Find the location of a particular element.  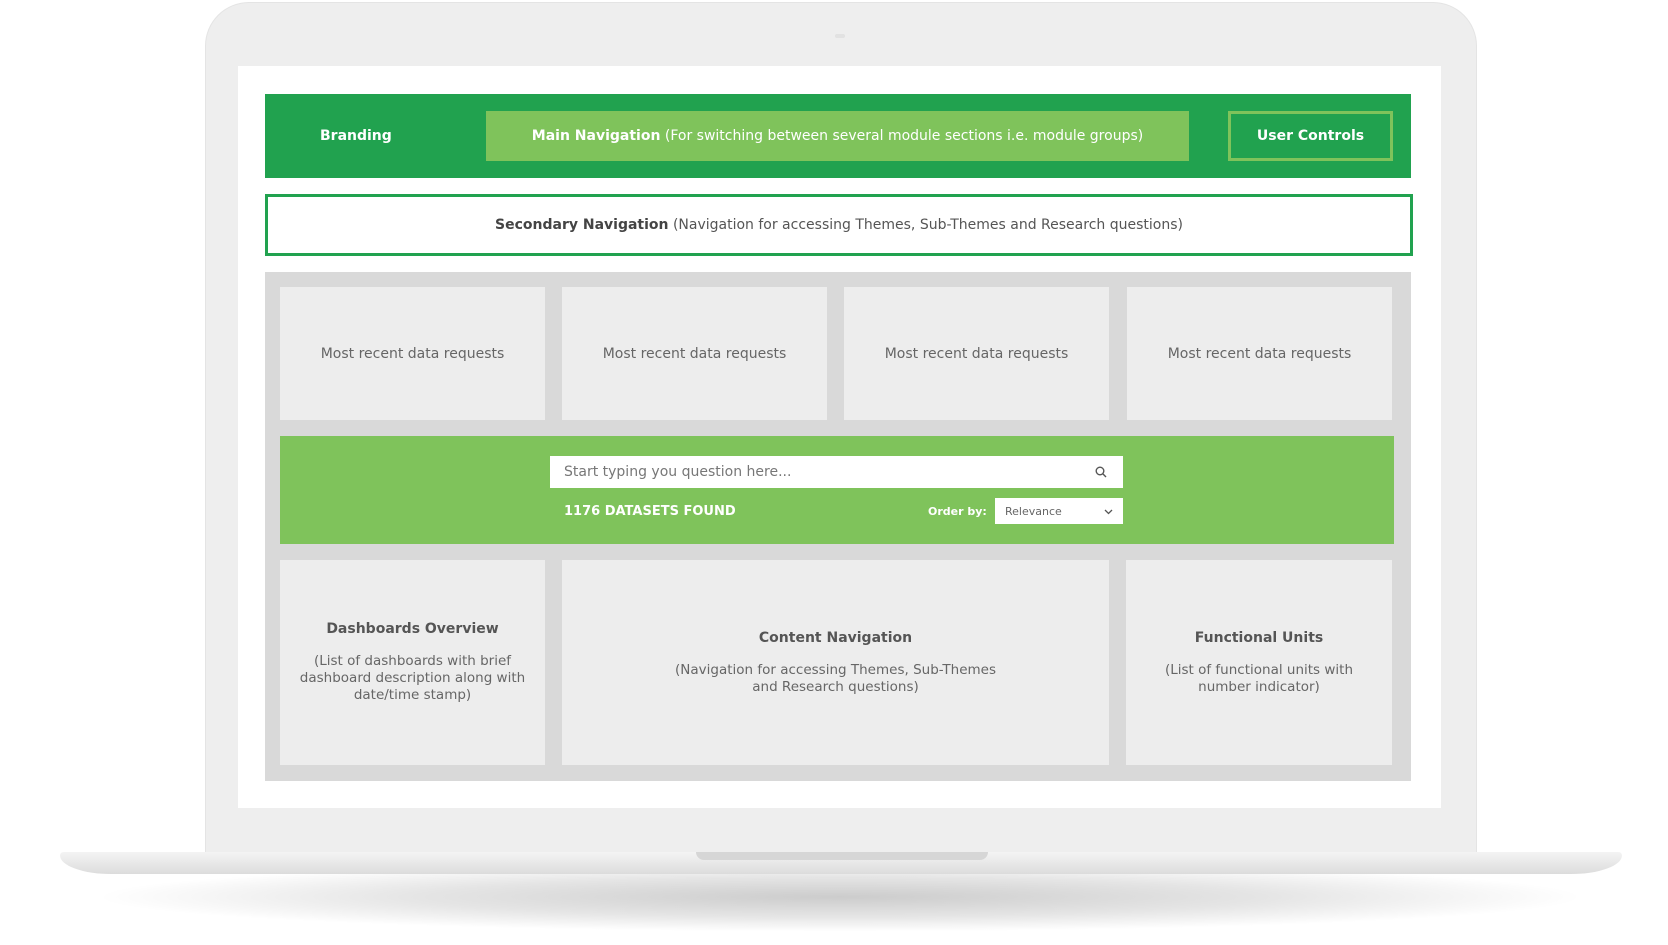

search-box is located at coordinates (836, 472).